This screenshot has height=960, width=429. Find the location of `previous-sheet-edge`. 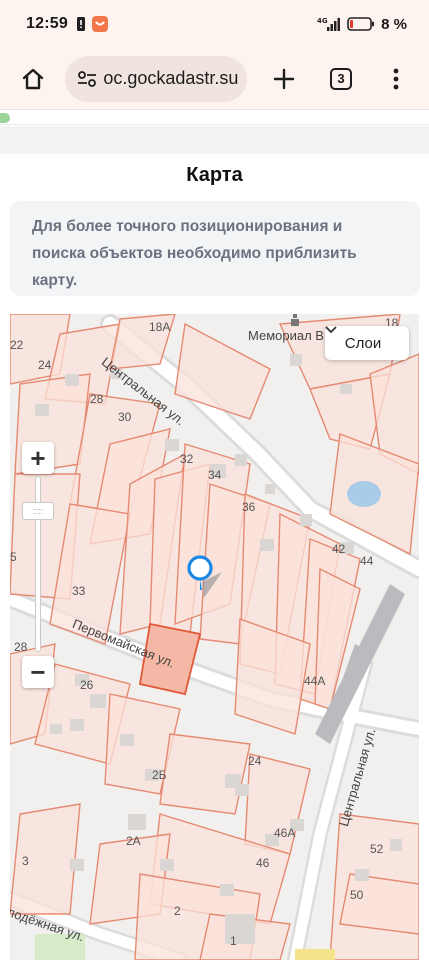

previous-sheet-edge is located at coordinates (214, 118).